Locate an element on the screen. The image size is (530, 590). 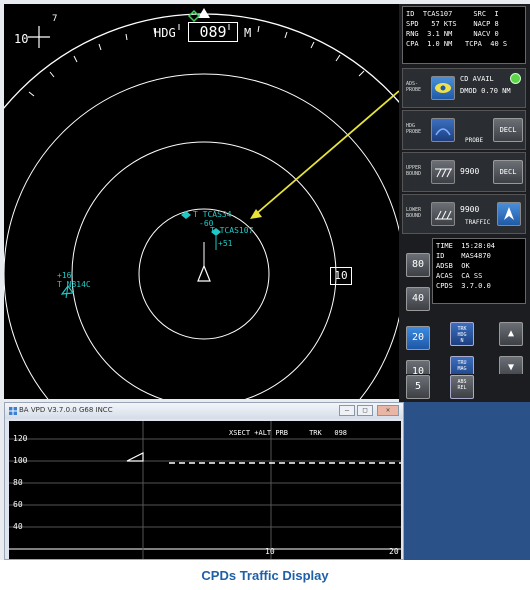
range-button-40: 40 is located at coordinates (418, 299).